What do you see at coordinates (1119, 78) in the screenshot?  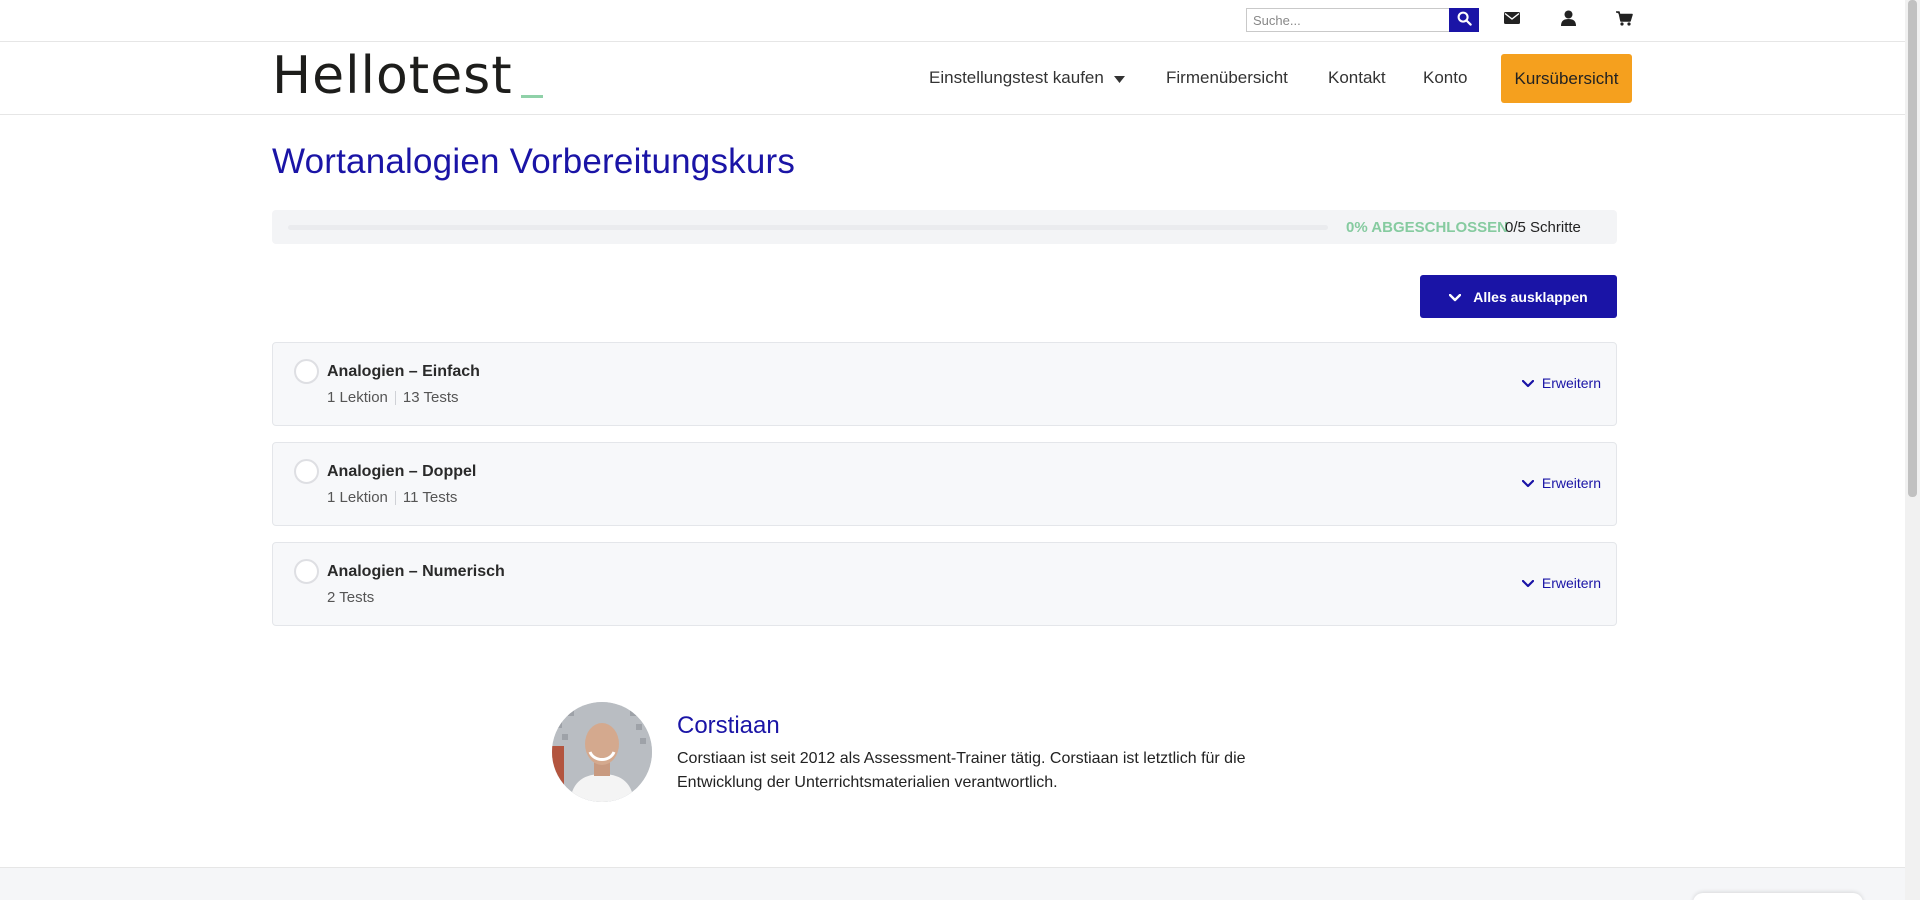 I see `caret-down-icon` at bounding box center [1119, 78].